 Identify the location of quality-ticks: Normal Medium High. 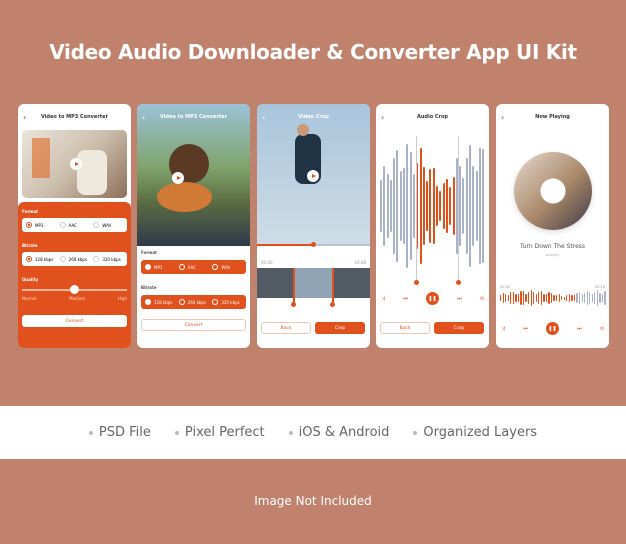
(74, 298).